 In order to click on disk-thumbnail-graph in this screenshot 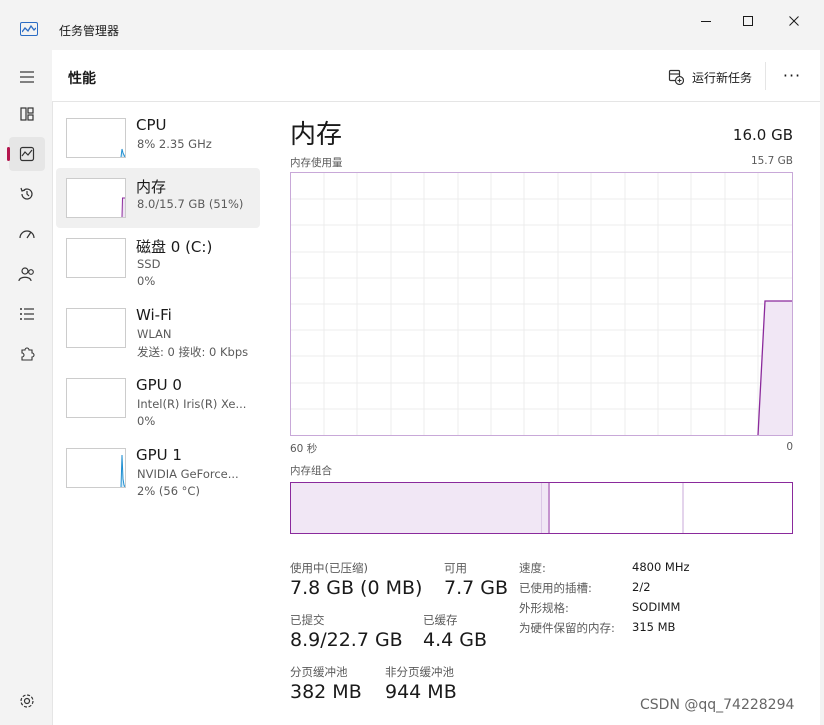, I will do `click(96, 258)`.